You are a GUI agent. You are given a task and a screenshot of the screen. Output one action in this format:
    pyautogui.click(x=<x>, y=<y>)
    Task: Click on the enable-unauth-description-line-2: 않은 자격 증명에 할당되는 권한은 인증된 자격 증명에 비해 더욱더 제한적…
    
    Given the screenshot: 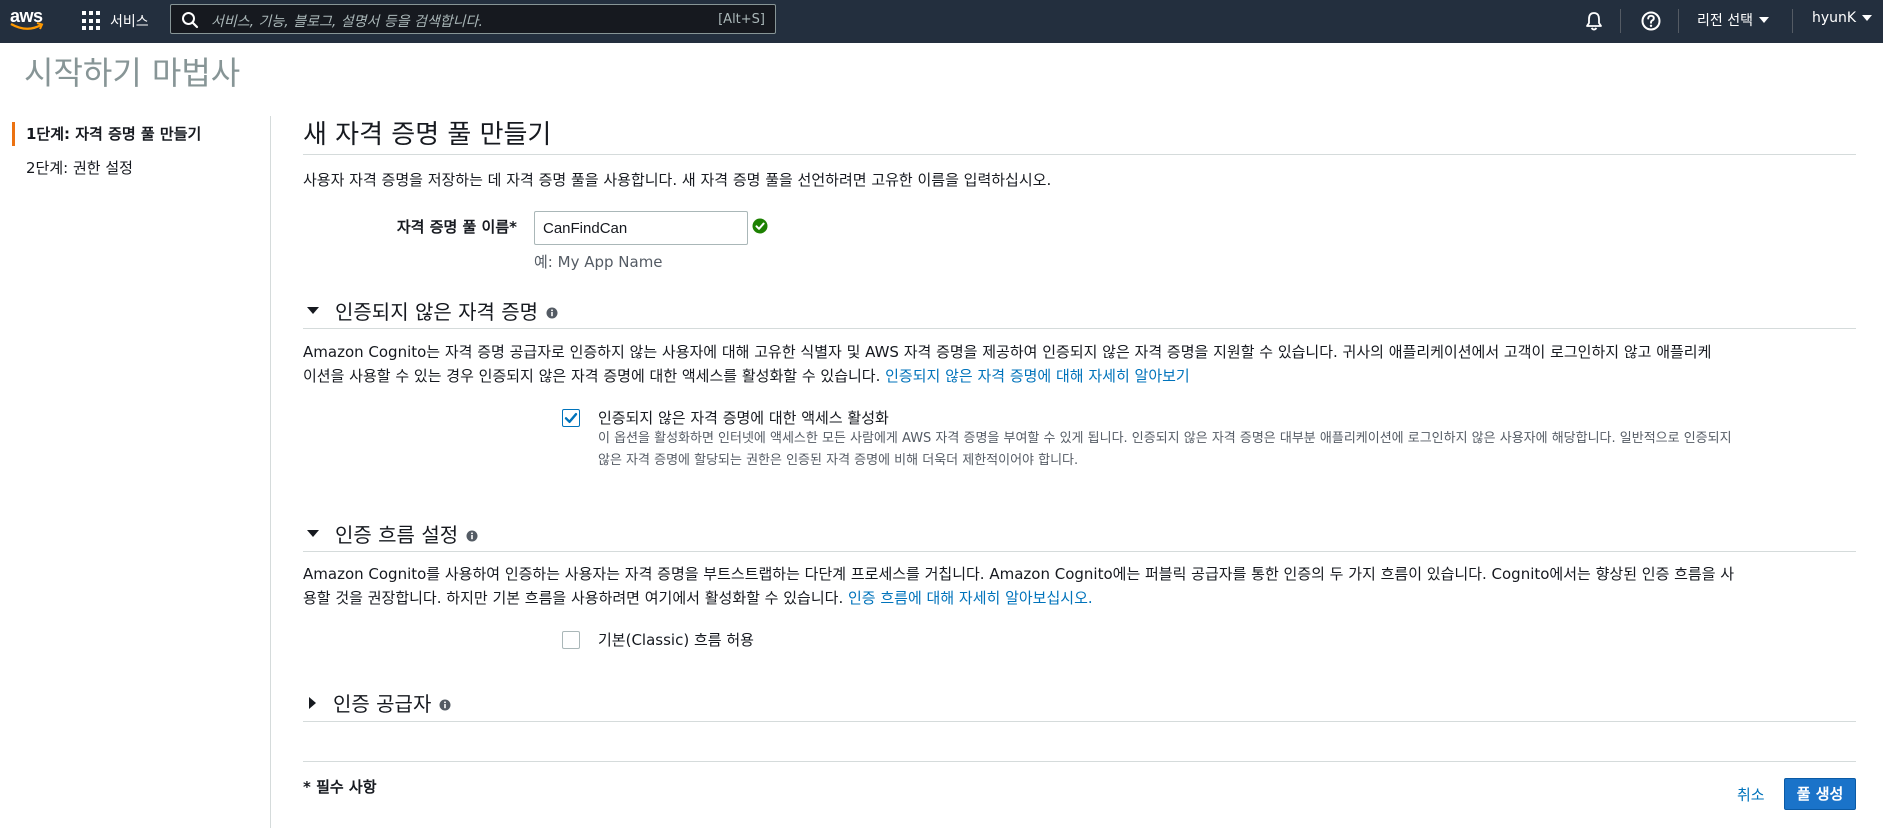 What is the action you would take?
    pyautogui.click(x=838, y=460)
    